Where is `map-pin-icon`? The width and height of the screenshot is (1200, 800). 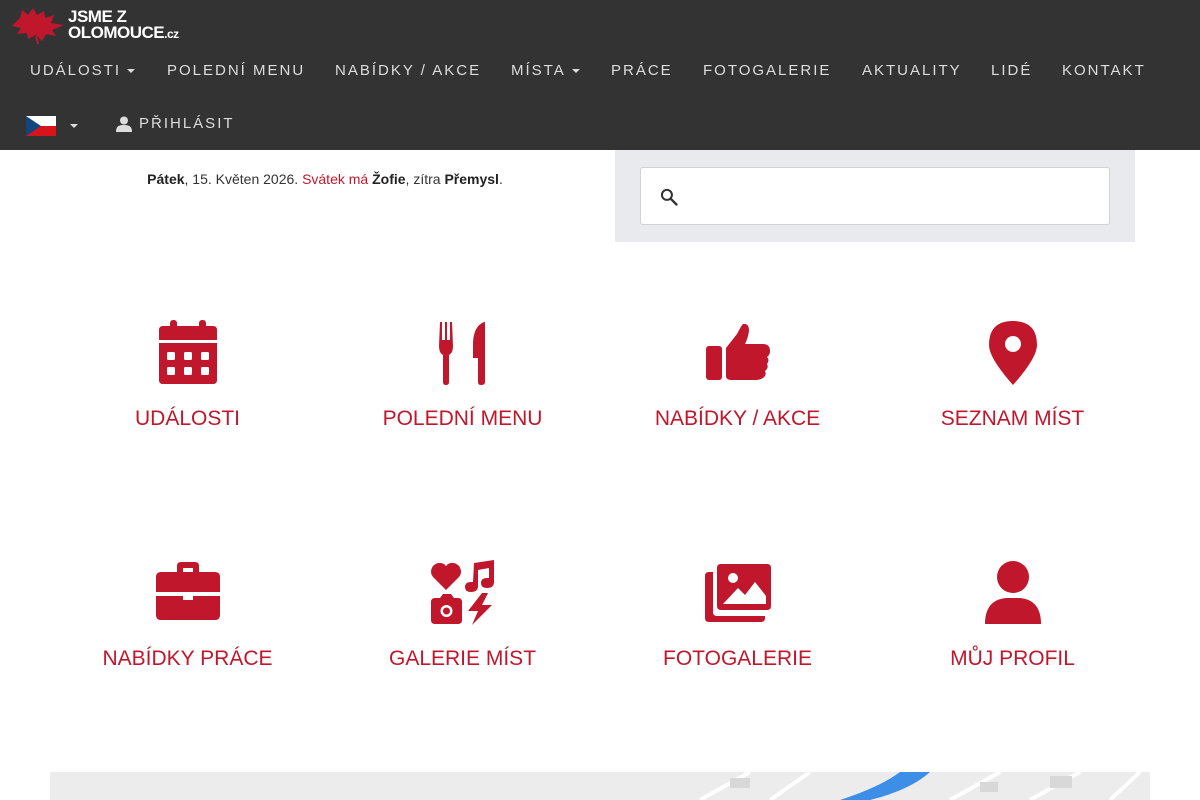
map-pin-icon is located at coordinates (1013, 353).